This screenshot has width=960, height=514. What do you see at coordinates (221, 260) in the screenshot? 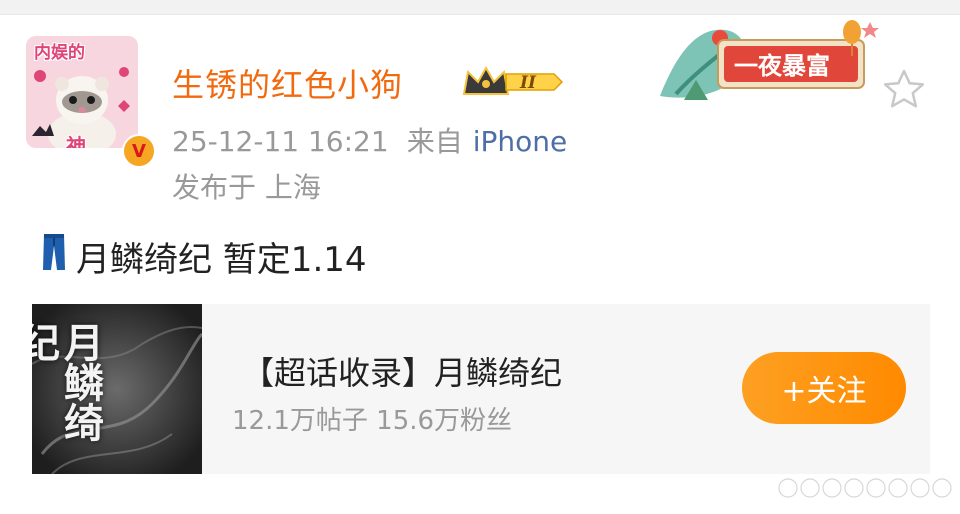
I see `post-text: 月鳞绮纪 暂定1.14` at bounding box center [221, 260].